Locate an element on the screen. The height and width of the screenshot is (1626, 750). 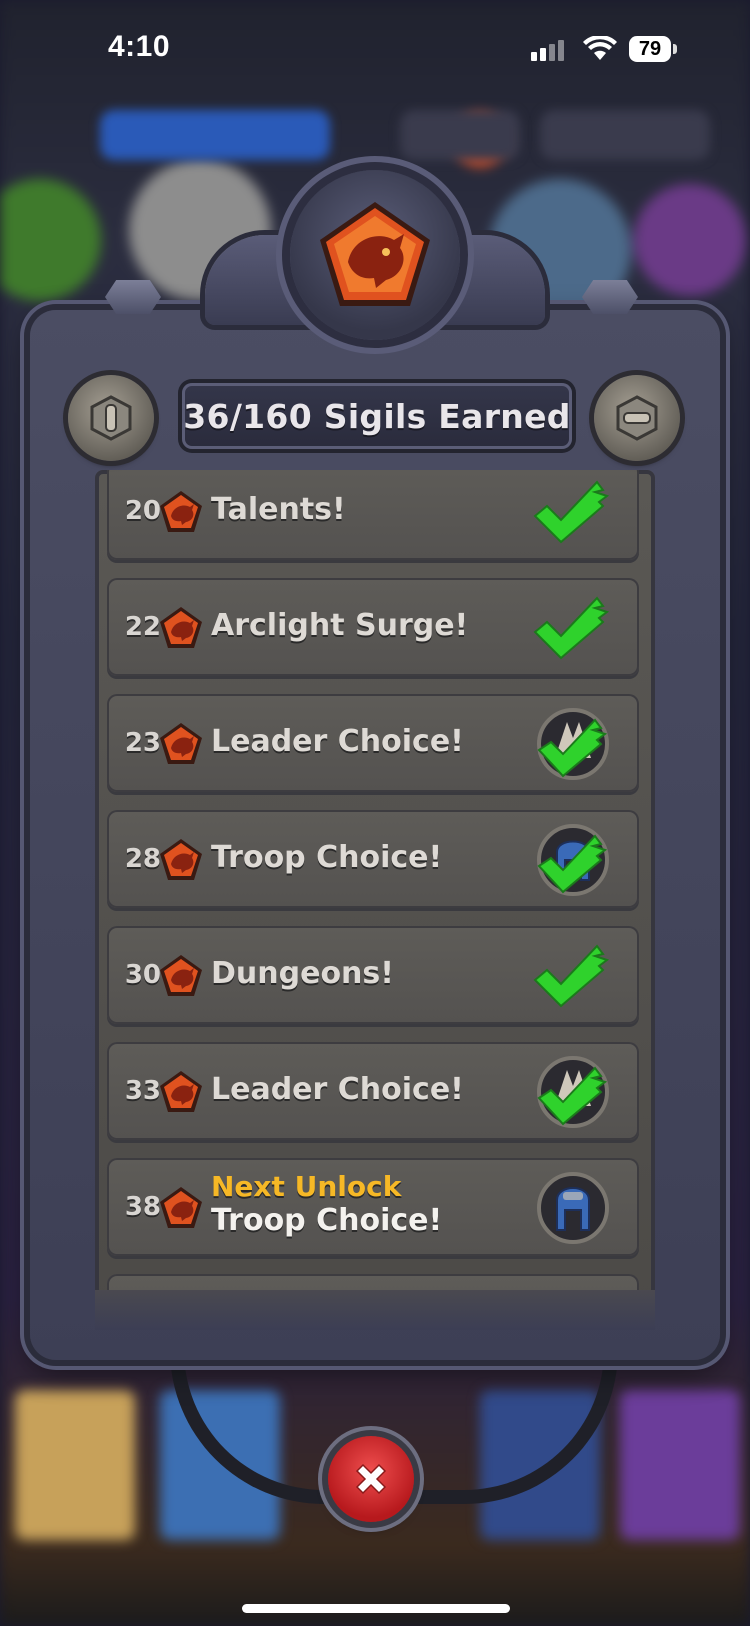
reward-label-group: Next Unlock Troop Choice! is located at coordinates (326, 1204).